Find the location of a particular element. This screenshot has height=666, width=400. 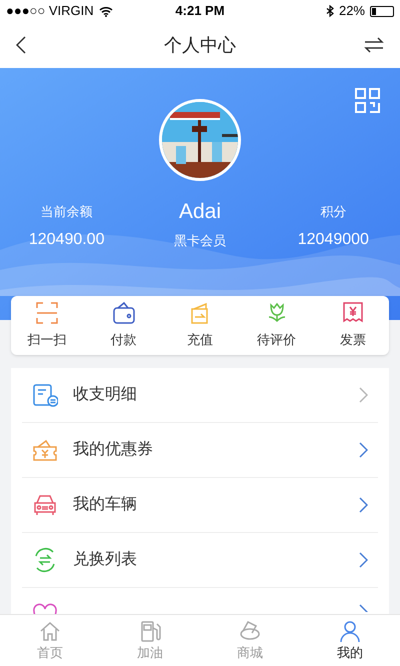

battery-text: 22% is located at coordinates (351, 11).